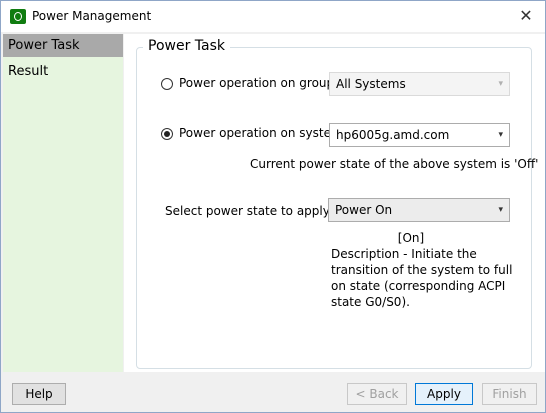 The image size is (546, 413). Describe the element at coordinates (393, 135) in the screenshot. I see `system-select-value: hp6005g.amd.com` at that location.